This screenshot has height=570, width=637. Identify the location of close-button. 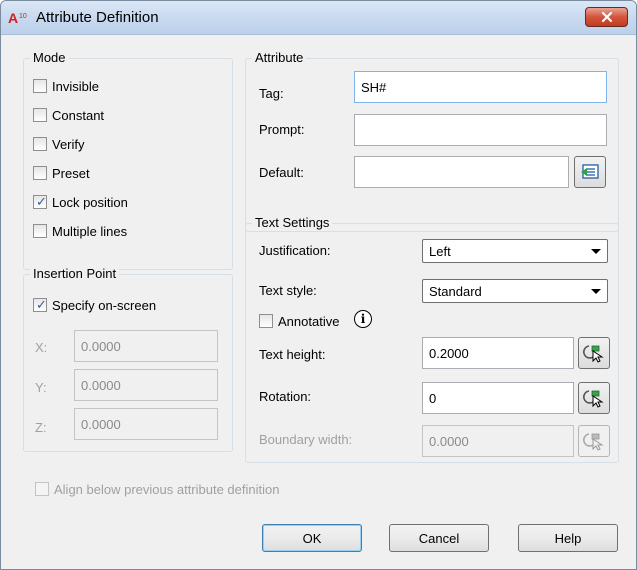
(606, 17).